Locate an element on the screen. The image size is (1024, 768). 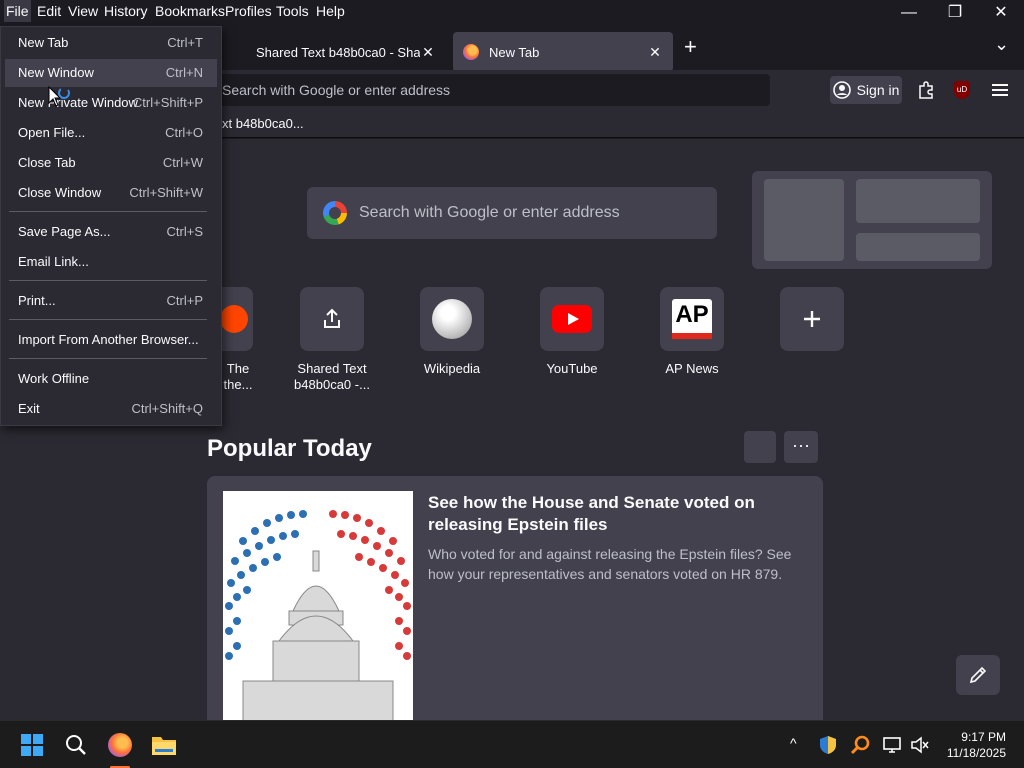
taskbar-file-explorer is located at coordinates (164, 745).